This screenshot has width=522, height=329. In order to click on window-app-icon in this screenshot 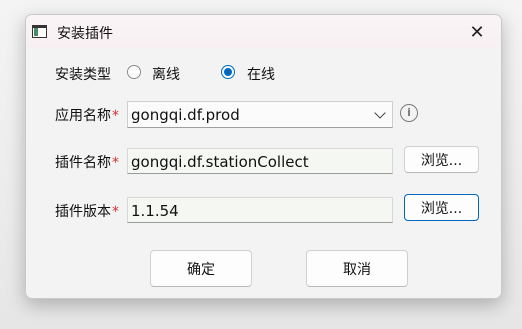, I will do `click(39, 31)`.